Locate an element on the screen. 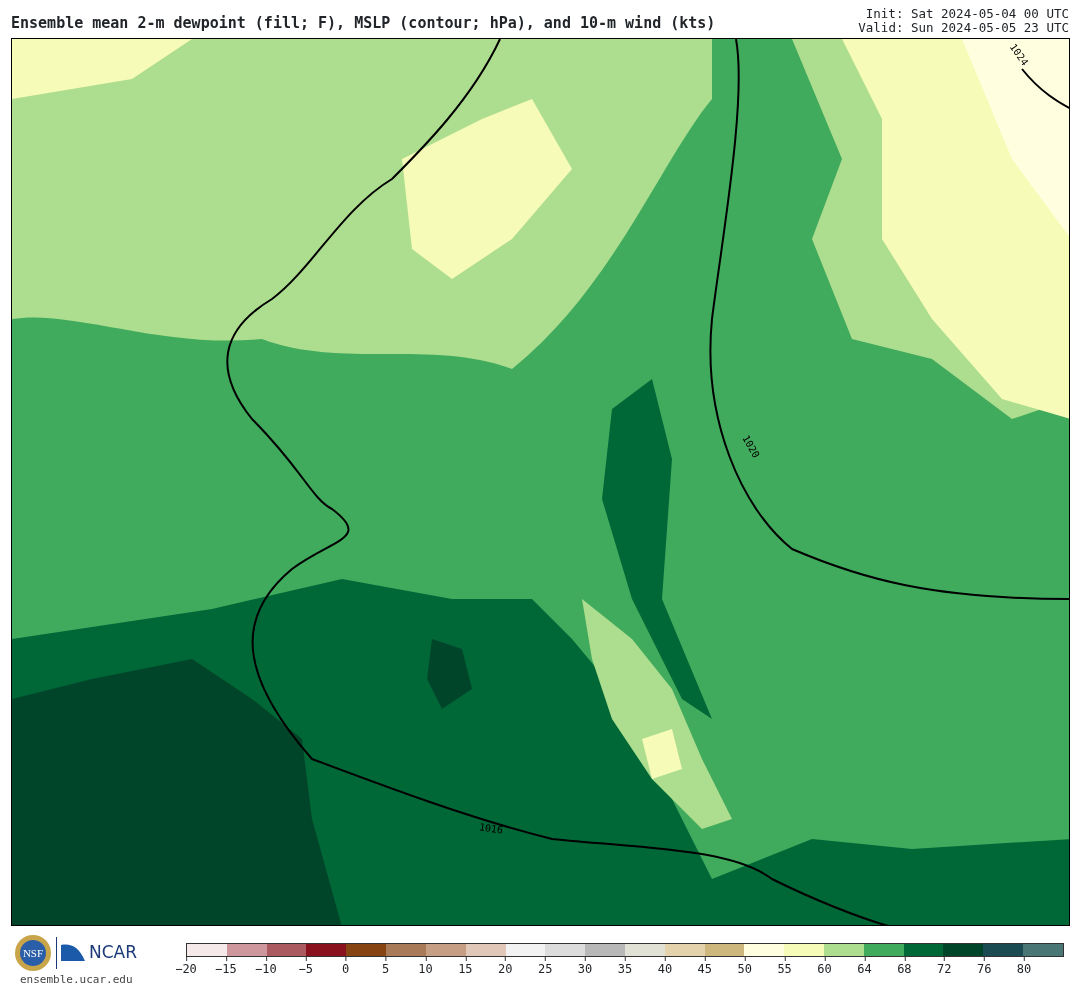 The width and height of the screenshot is (1080, 988). colorbar-tick-label: 30 is located at coordinates (585, 966).